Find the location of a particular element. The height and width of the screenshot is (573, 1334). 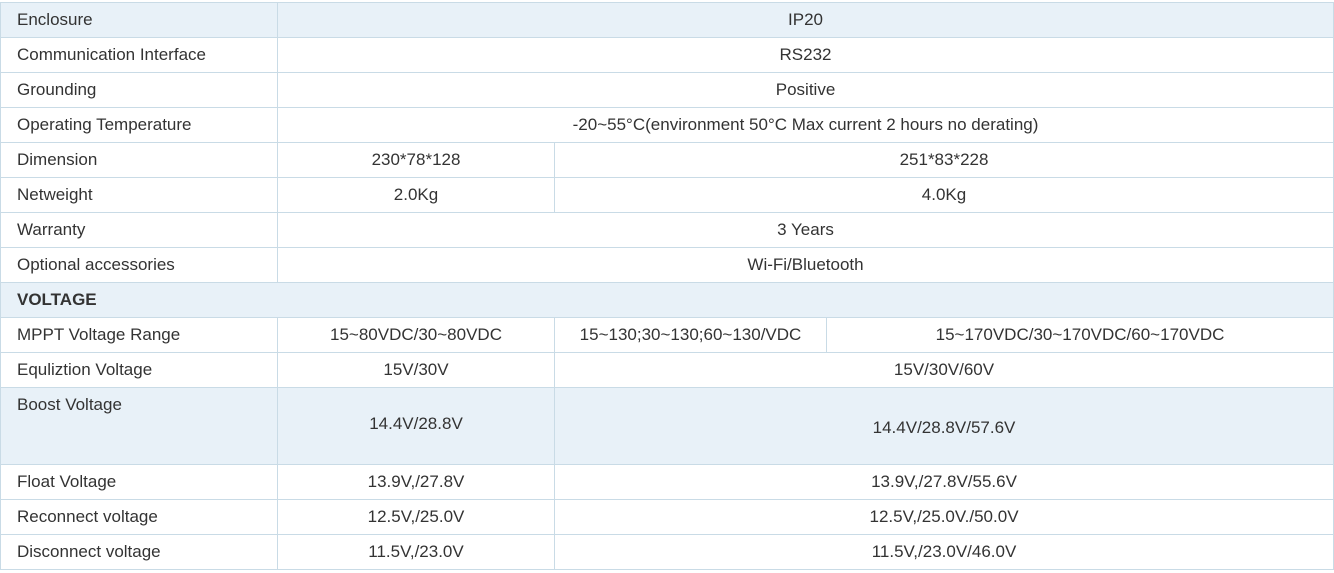

row-value-large: 12.5V,/25.0V./50.0V is located at coordinates (943, 517).